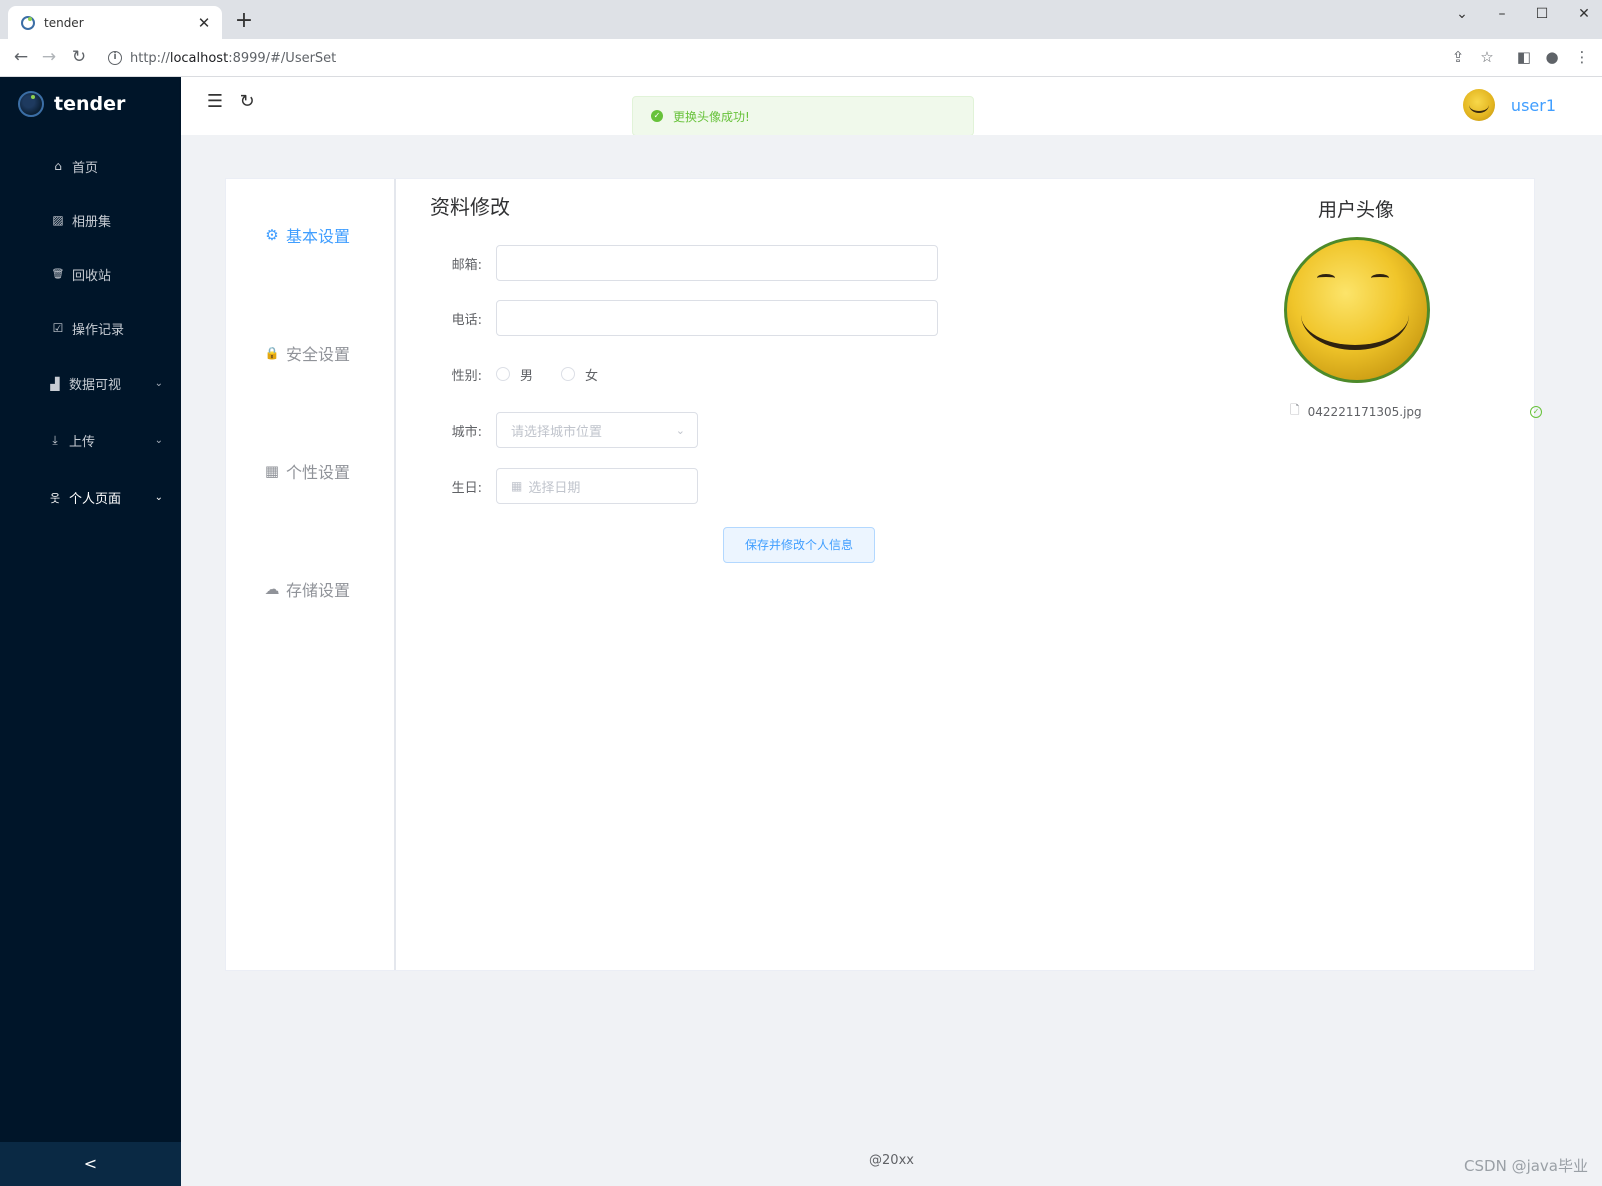 The height and width of the screenshot is (1186, 1602). I want to click on email-field, so click(717, 263).